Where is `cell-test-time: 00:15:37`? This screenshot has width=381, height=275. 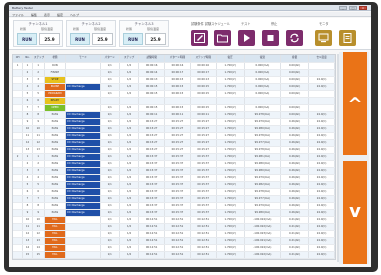
cell-test-time: 00:15:37 is located at coordinates (152, 164).